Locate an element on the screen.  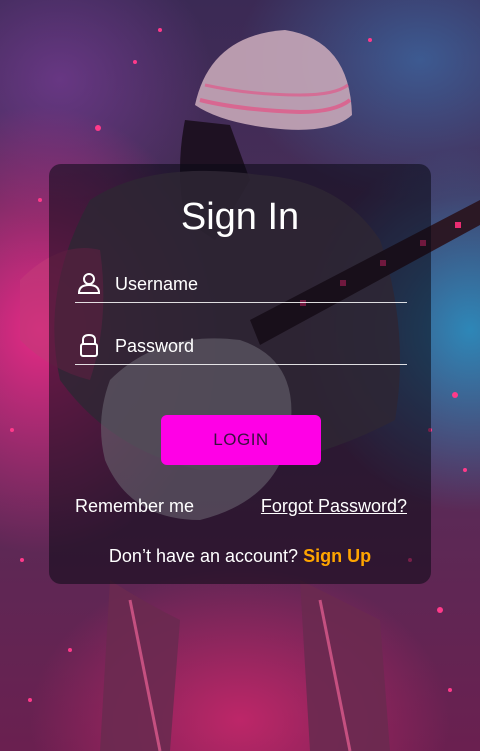
user-icon is located at coordinates (89, 283).